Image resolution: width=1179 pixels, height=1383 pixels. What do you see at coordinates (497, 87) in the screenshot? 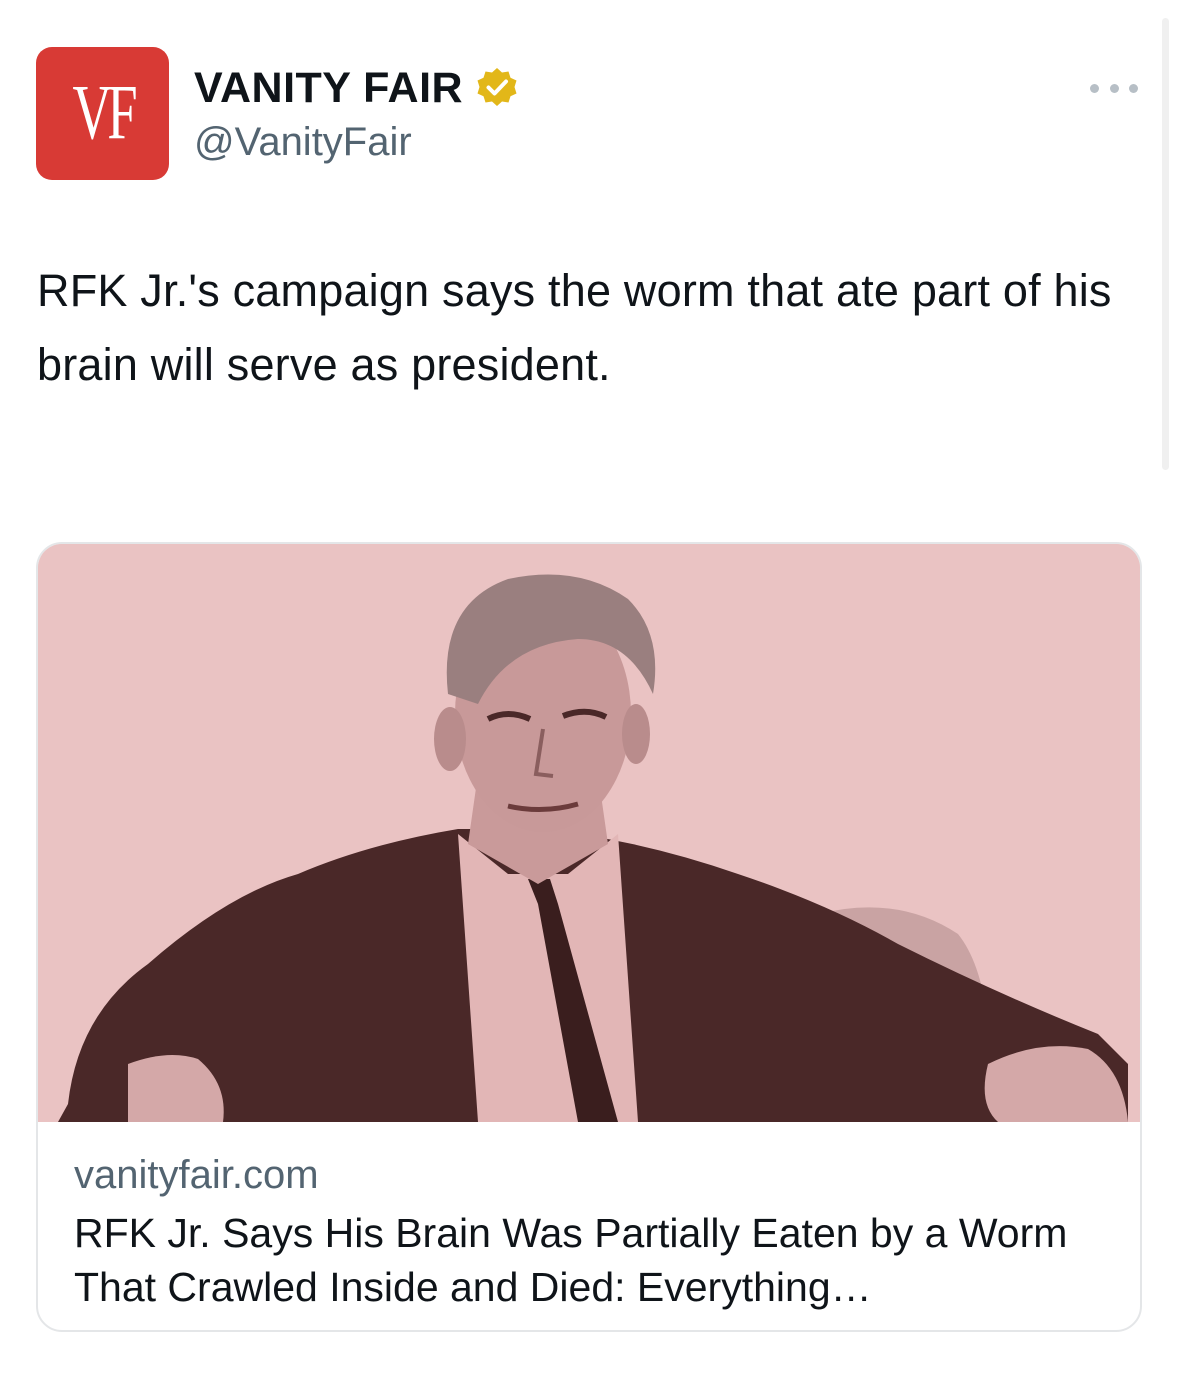
I see `verified-badge-icon` at bounding box center [497, 87].